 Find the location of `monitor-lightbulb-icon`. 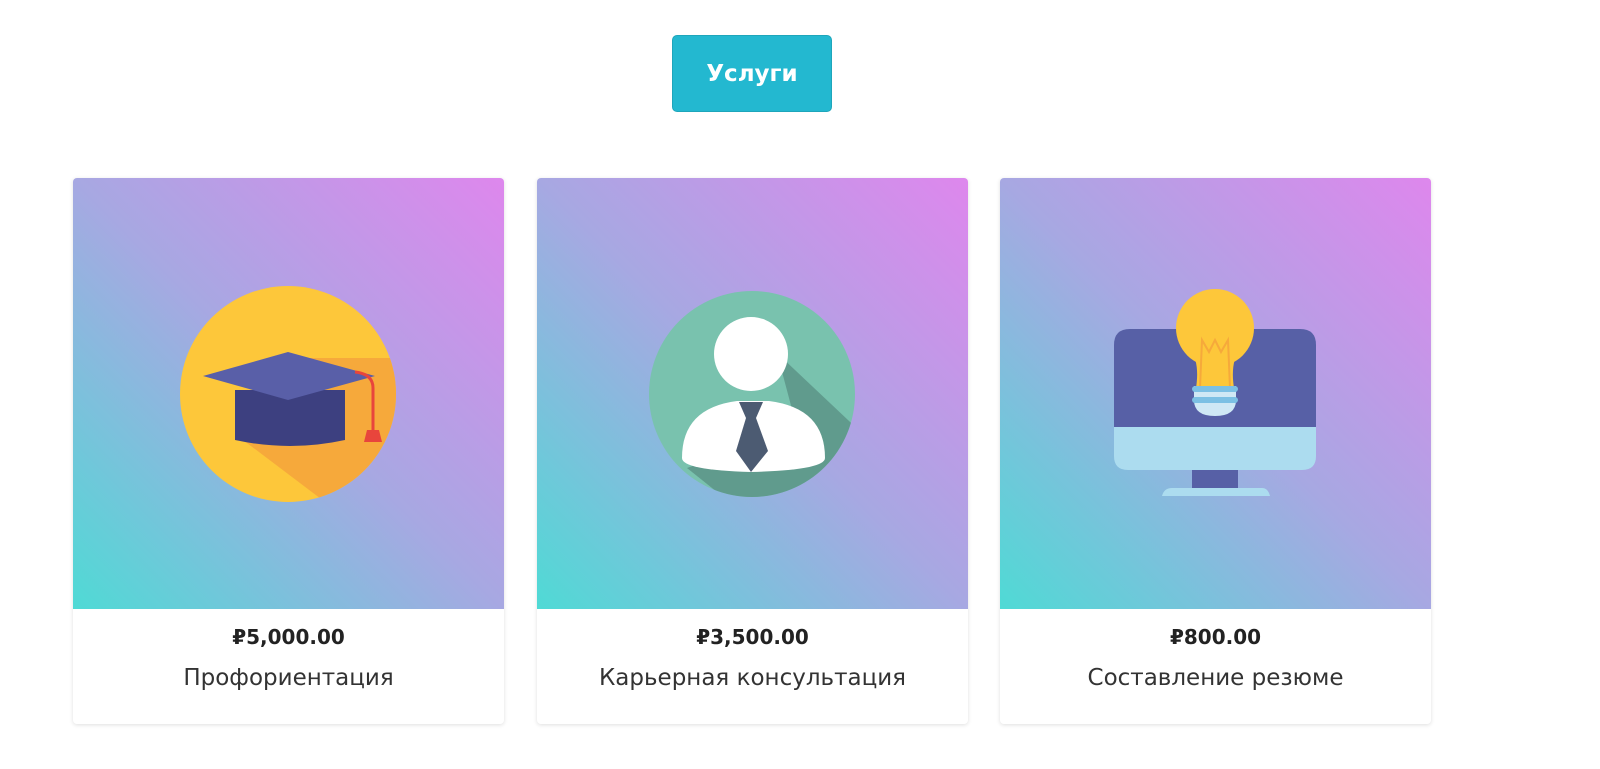

monitor-lightbulb-icon is located at coordinates (1215, 392).